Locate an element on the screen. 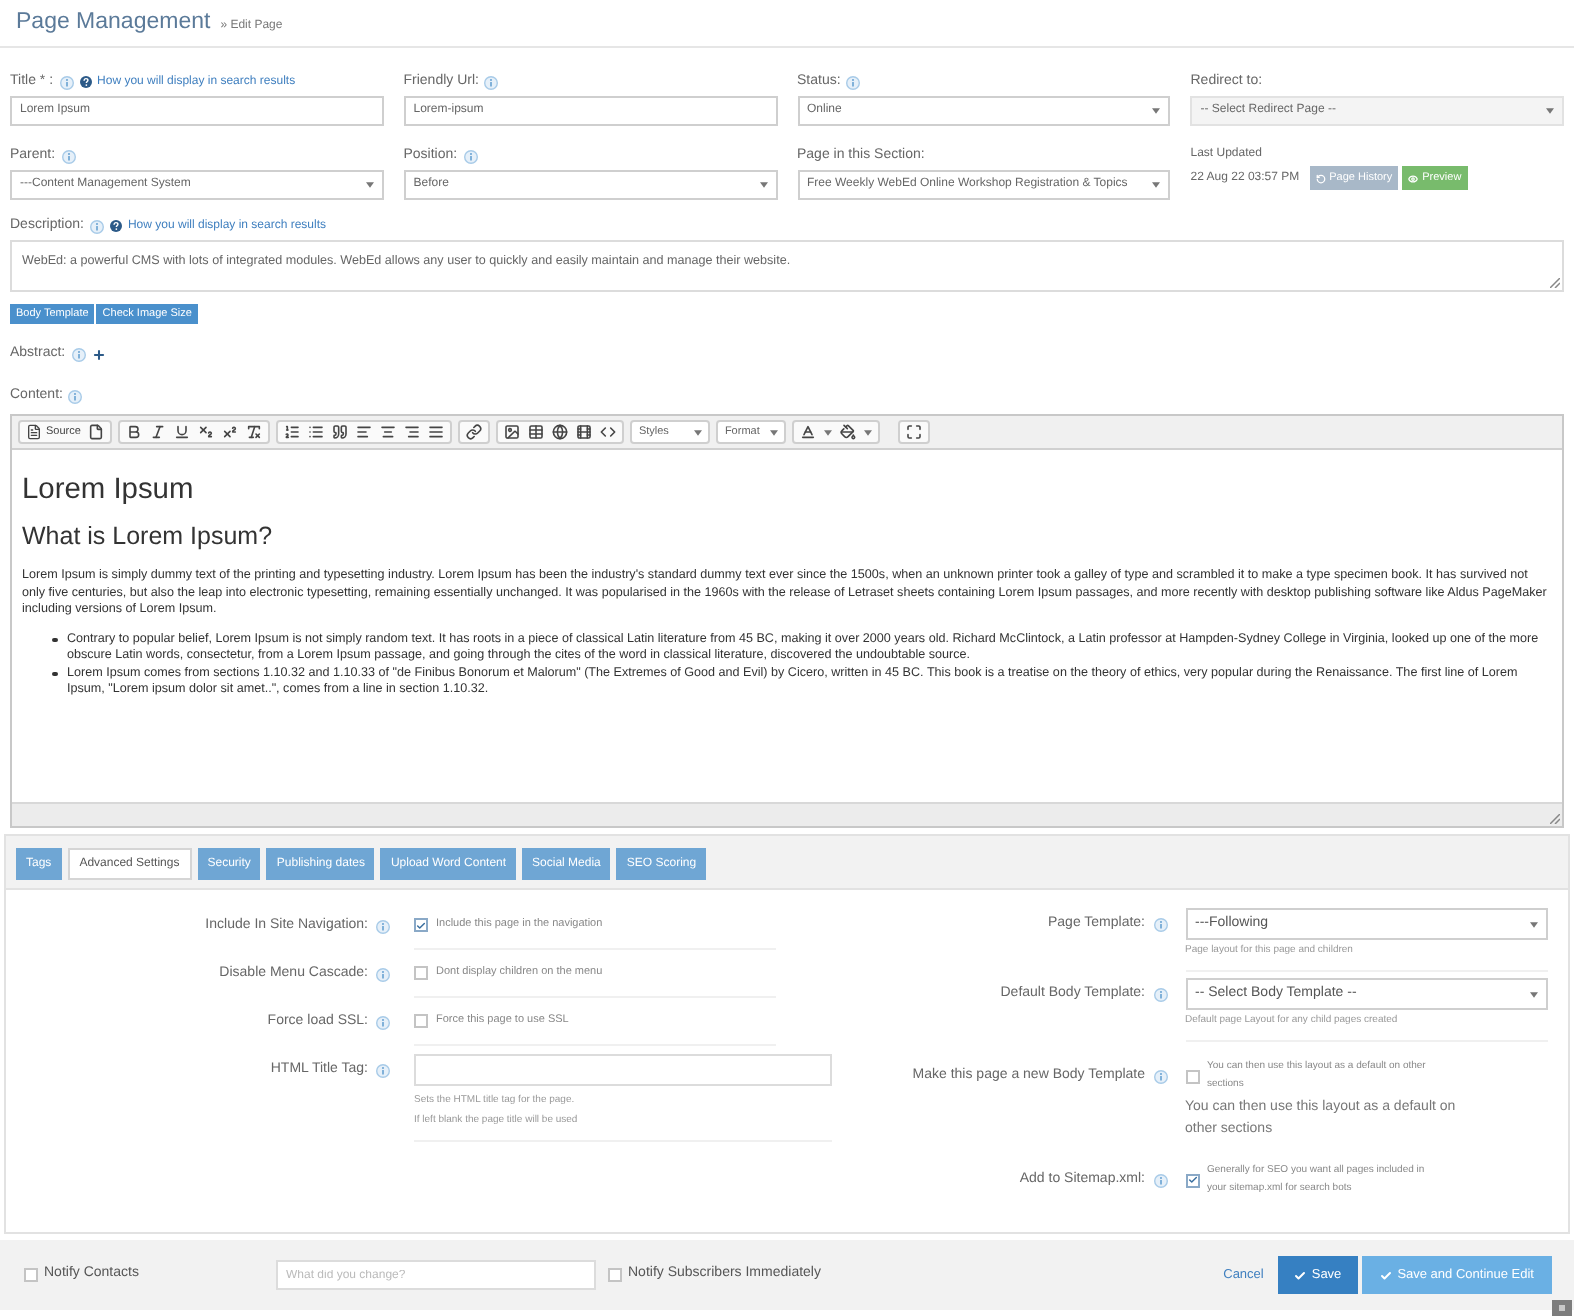 The height and width of the screenshot is (1316, 1574). link-icon is located at coordinates (474, 432).